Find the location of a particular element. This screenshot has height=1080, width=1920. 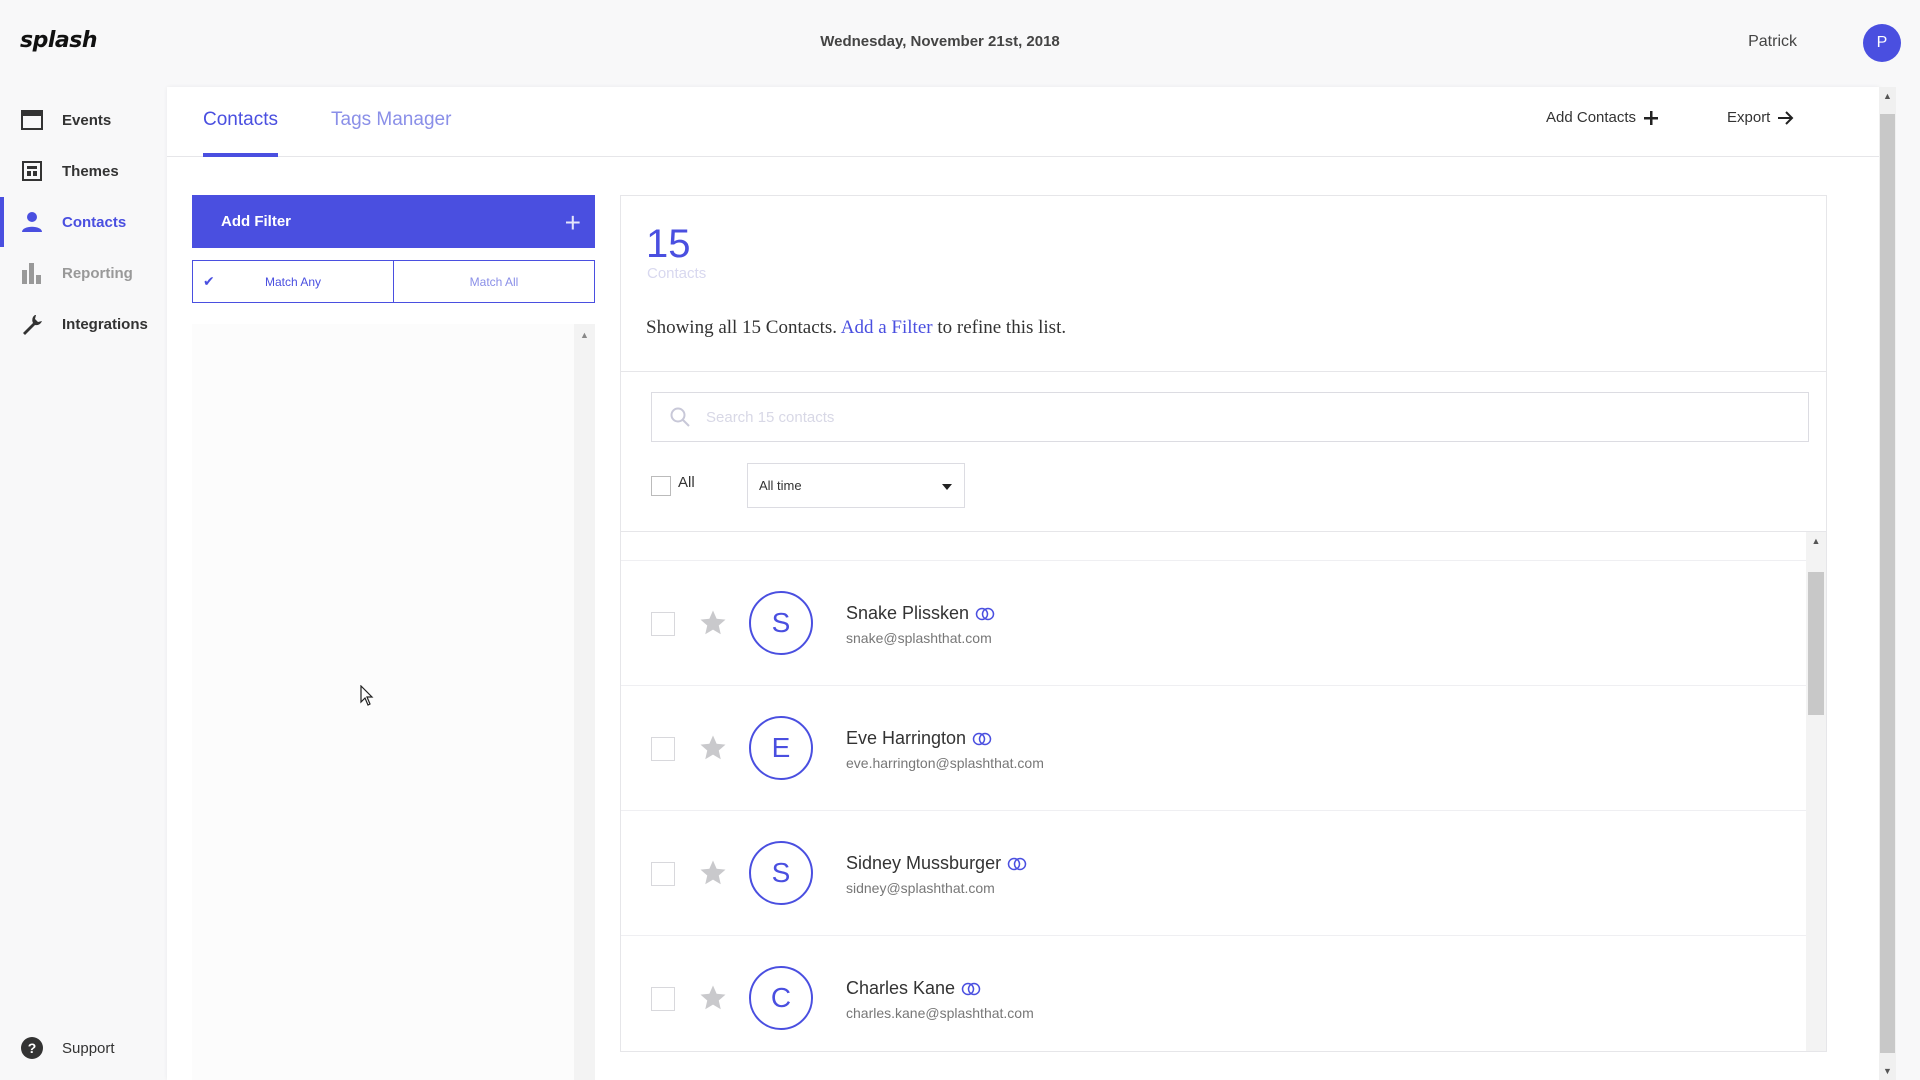

sidebar-item-reporting: Reporting is located at coordinates (83, 273).